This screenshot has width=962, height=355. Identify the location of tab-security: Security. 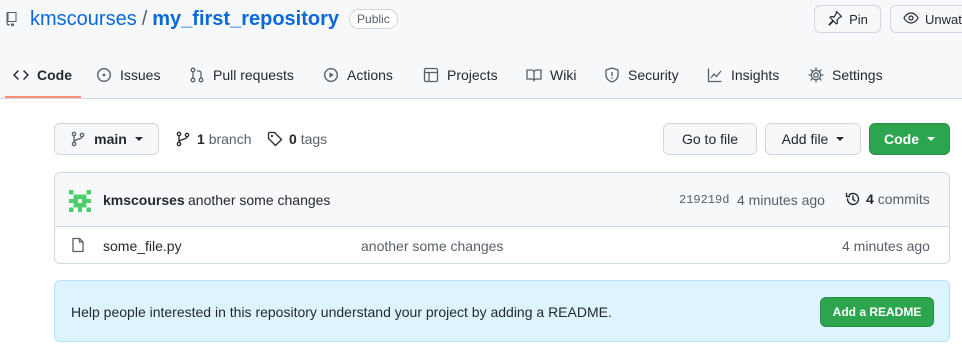
(641, 75).